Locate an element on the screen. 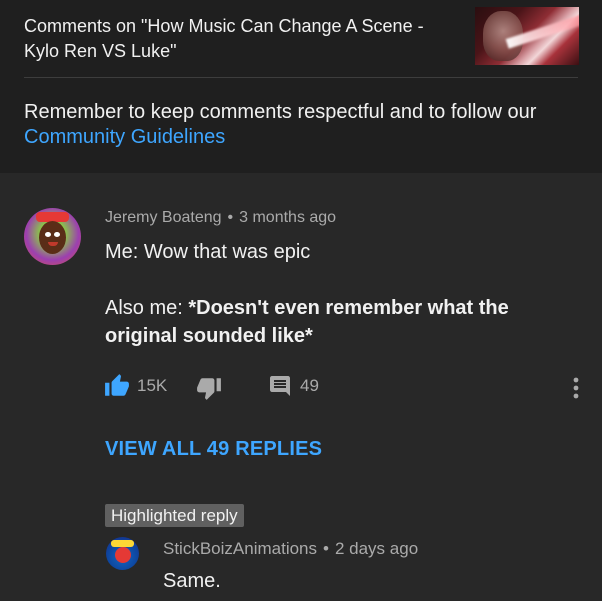 The image size is (602, 601). avatar is located at coordinates (52, 236).